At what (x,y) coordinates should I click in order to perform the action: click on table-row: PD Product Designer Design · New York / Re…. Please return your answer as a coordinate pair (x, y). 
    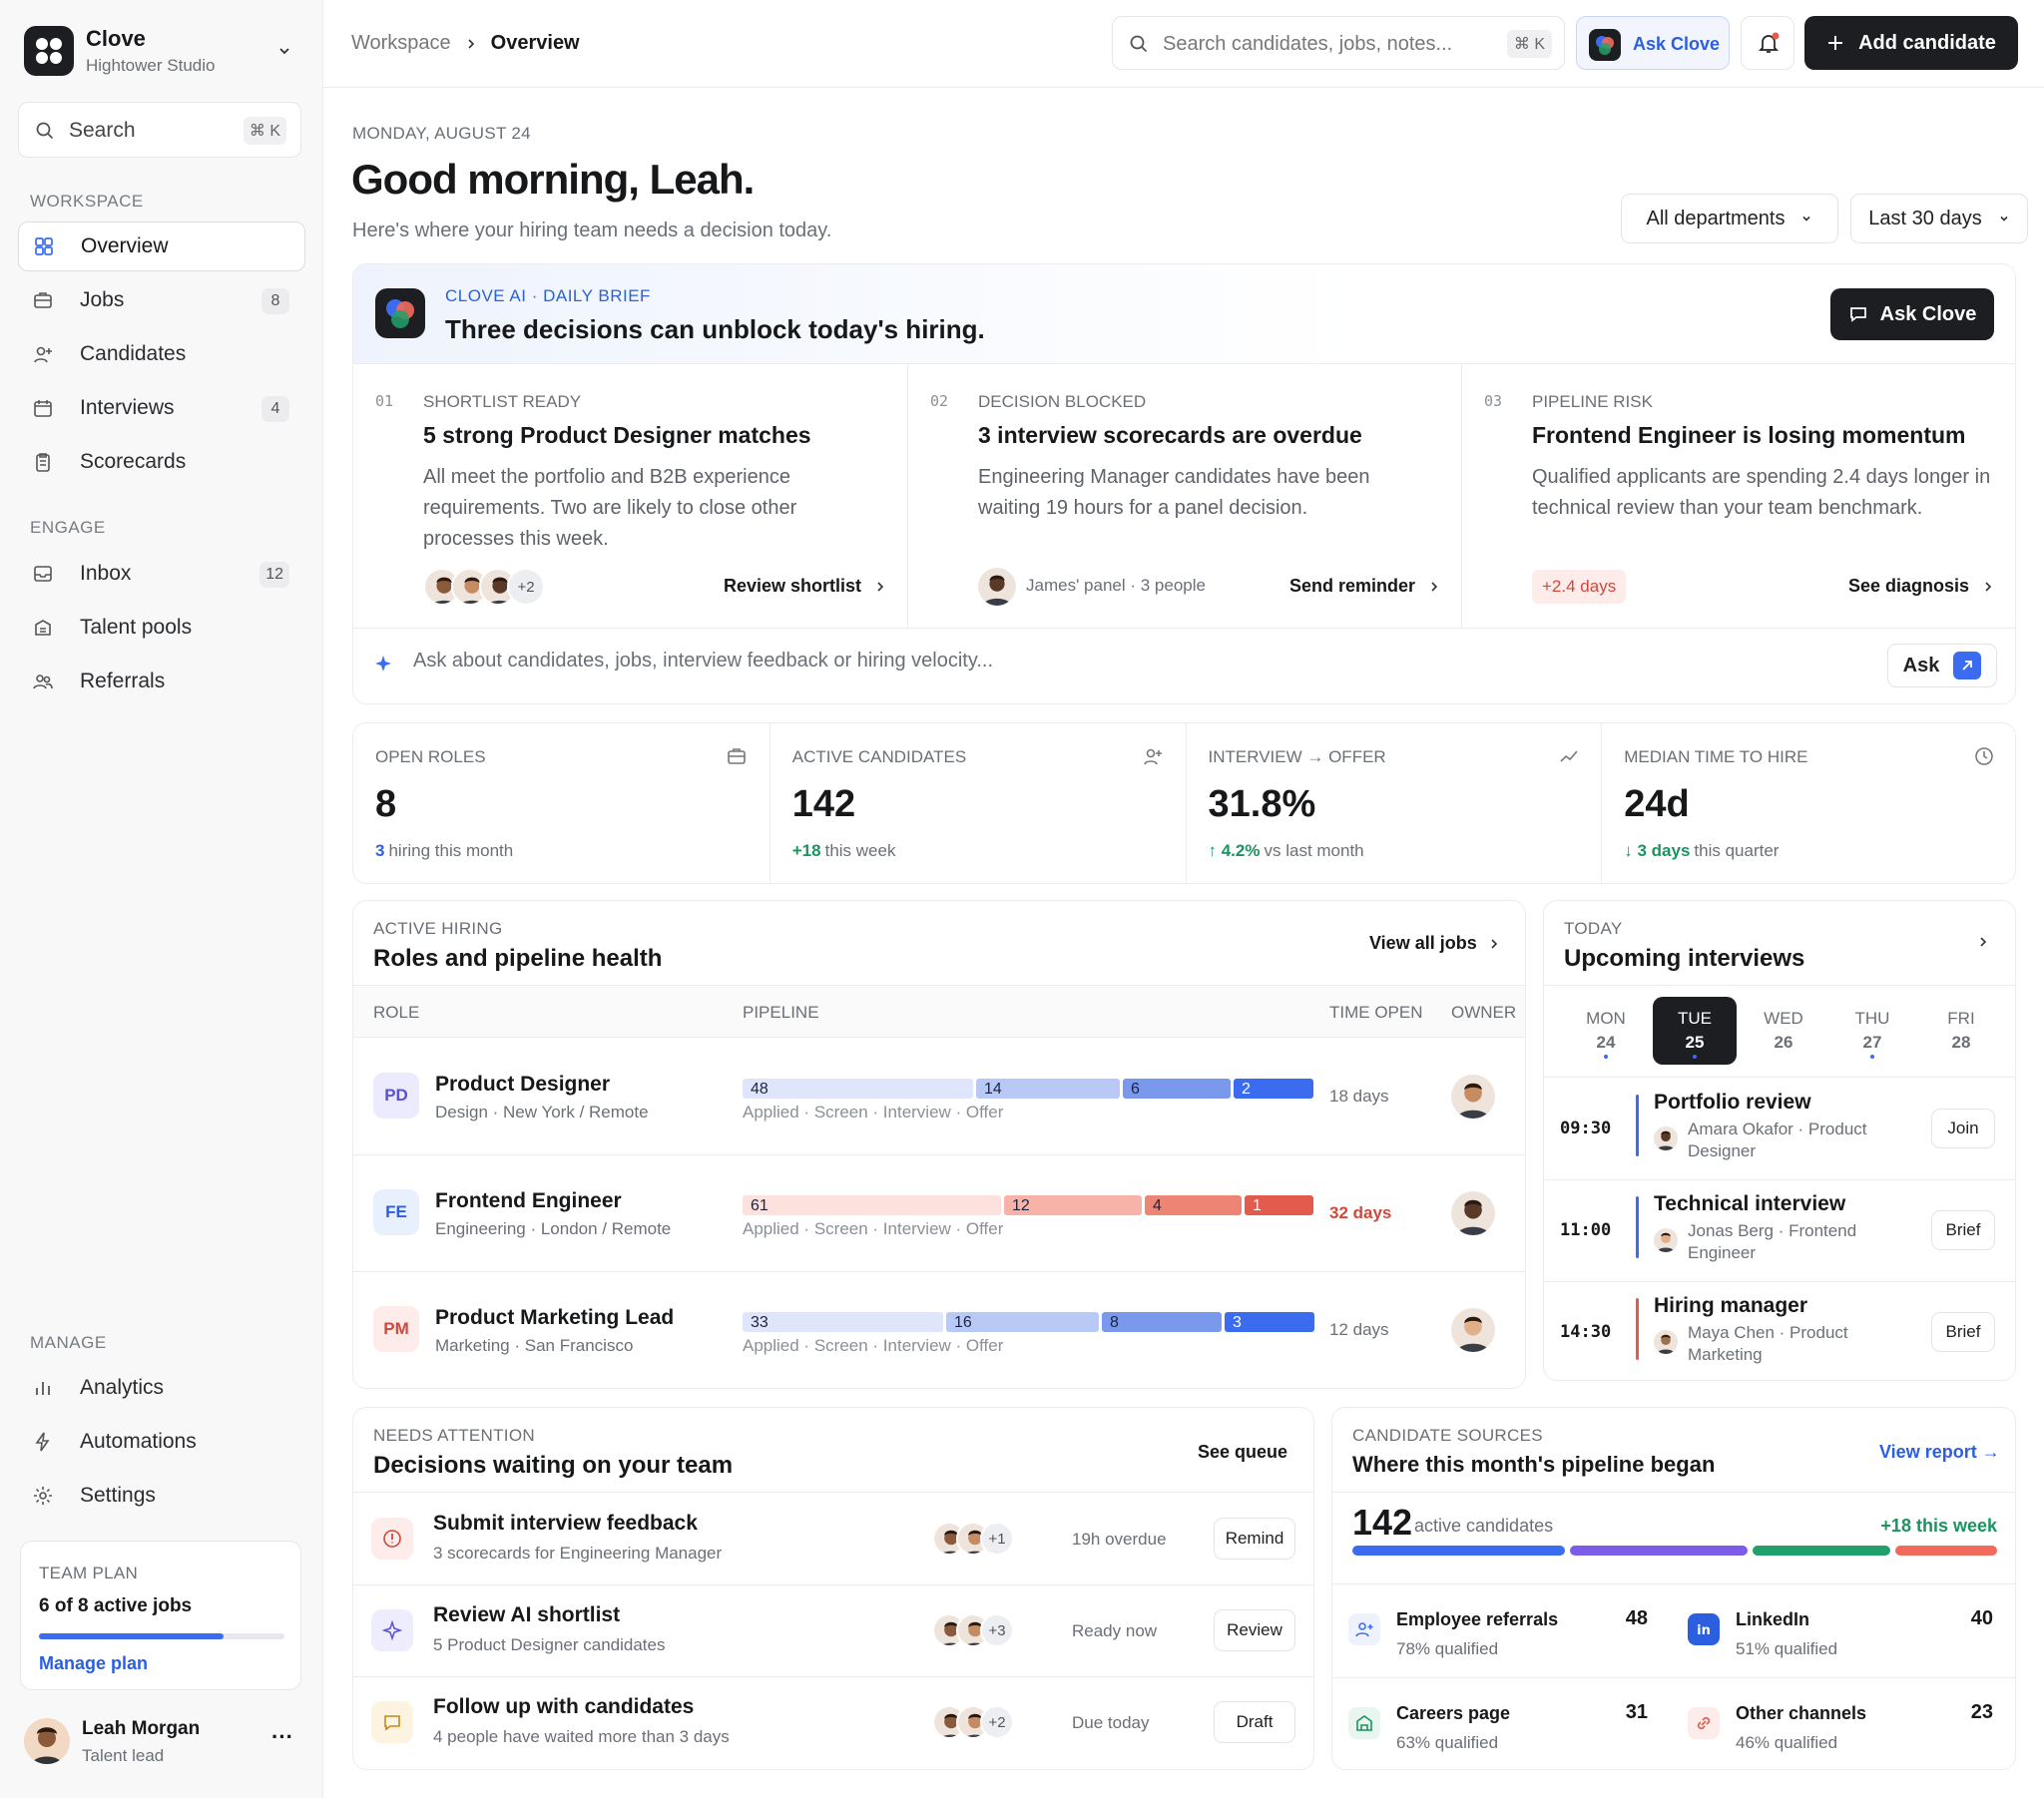
    Looking at the image, I should click on (939, 1097).